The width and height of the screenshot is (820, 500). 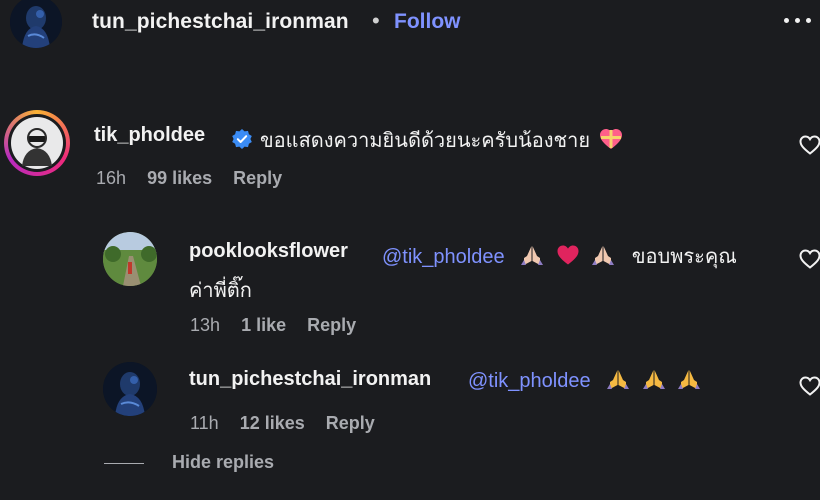 I want to click on author-avatar, so click(x=36, y=24).